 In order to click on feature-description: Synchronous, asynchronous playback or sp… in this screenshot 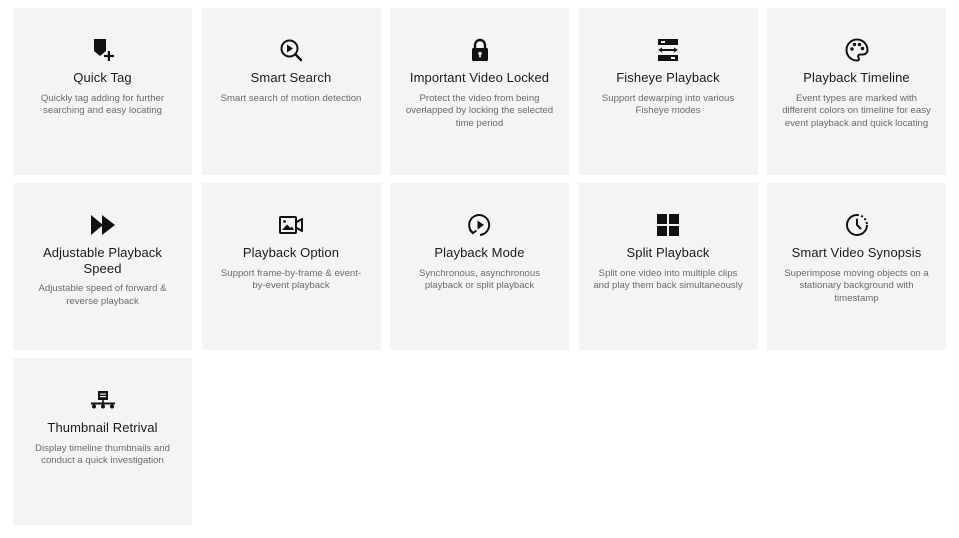, I will do `click(479, 279)`.